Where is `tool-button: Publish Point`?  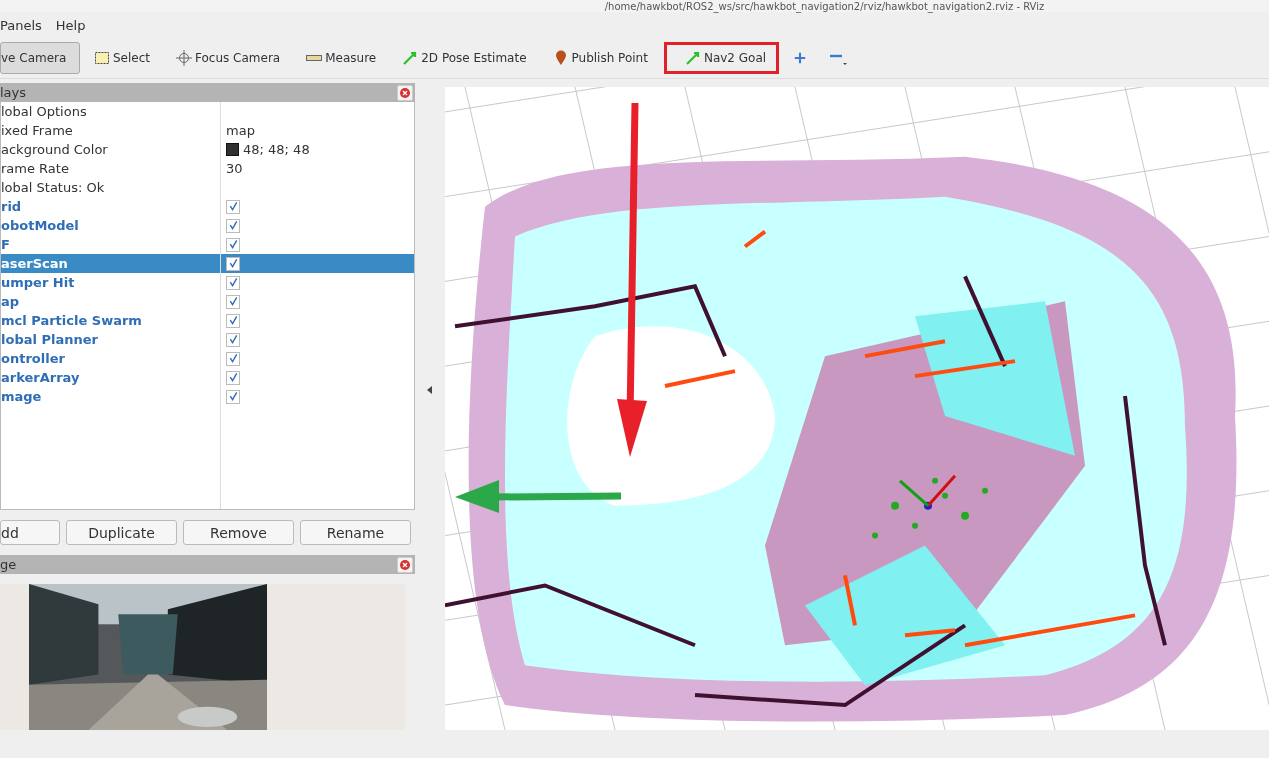 tool-button: Publish Point is located at coordinates (601, 58).